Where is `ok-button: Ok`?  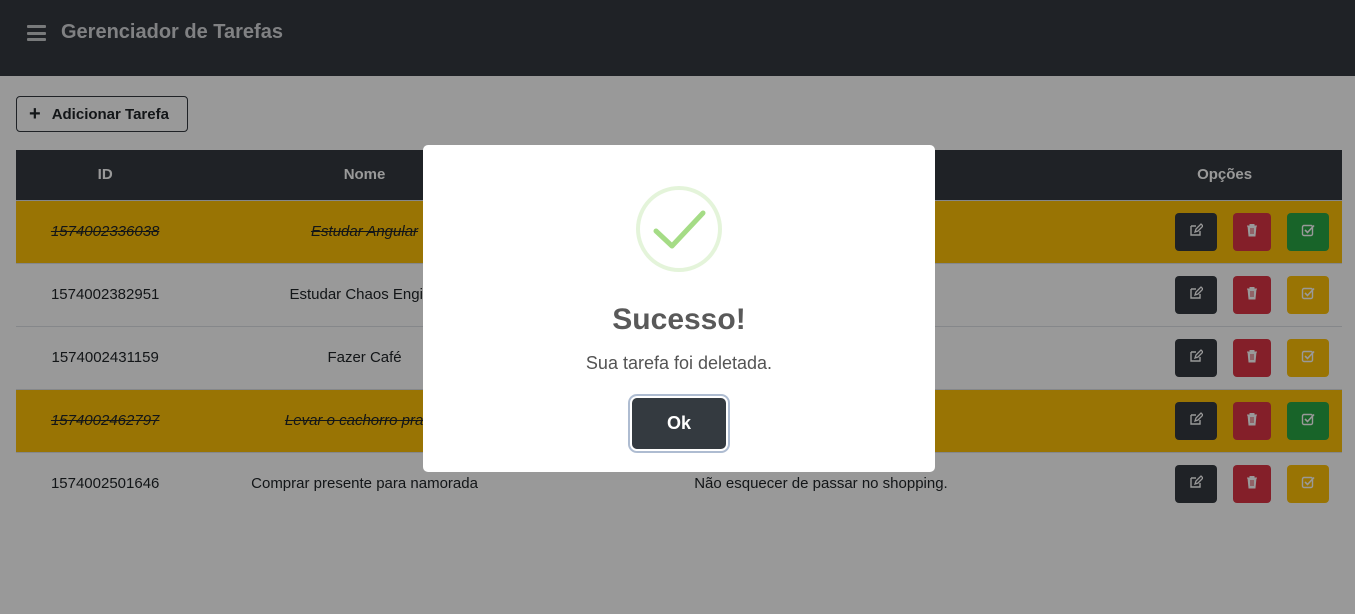 ok-button: Ok is located at coordinates (679, 423).